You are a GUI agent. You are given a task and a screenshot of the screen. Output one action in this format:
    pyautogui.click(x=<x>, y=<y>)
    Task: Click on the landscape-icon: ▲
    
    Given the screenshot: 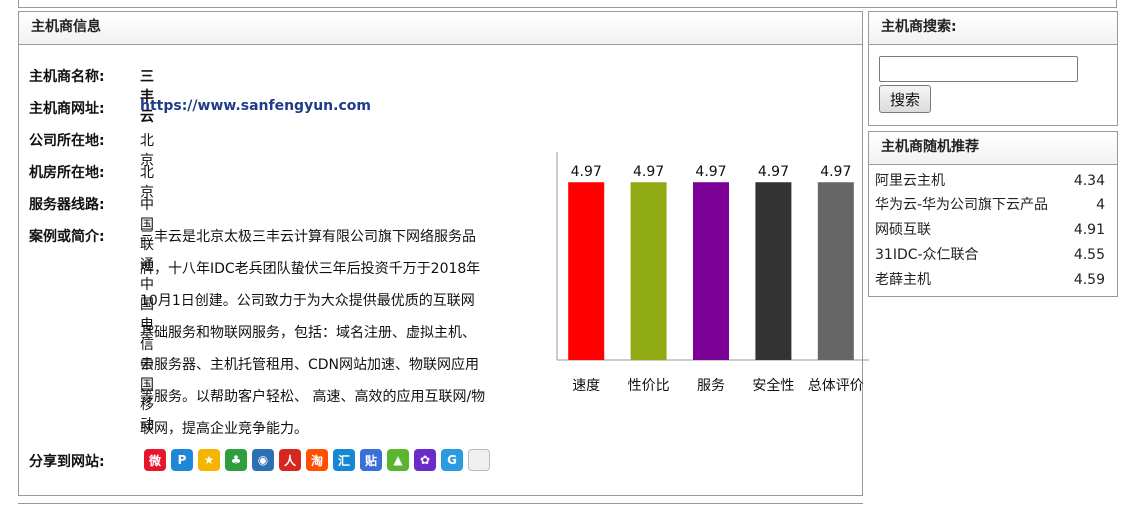 What is the action you would take?
    pyautogui.click(x=398, y=460)
    